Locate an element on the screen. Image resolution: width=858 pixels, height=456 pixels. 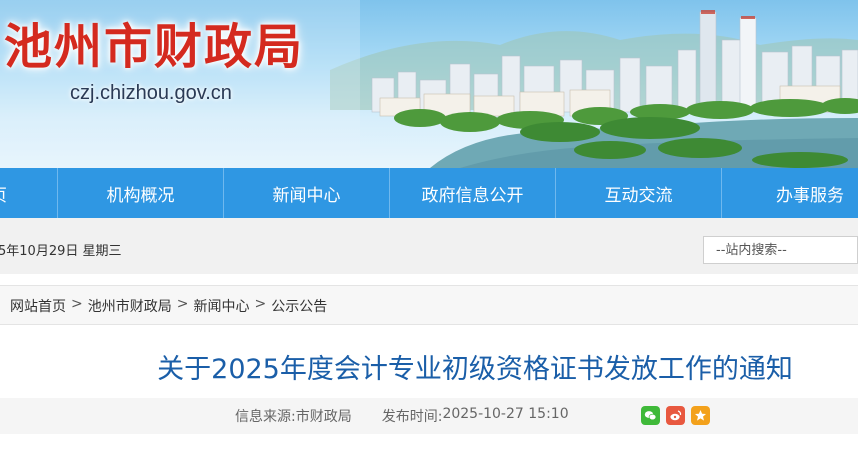
article-meta-bar: 信息来源: 市财政局 发布时间: 2025-10-27 15:10 is located at coordinates (429, 416).